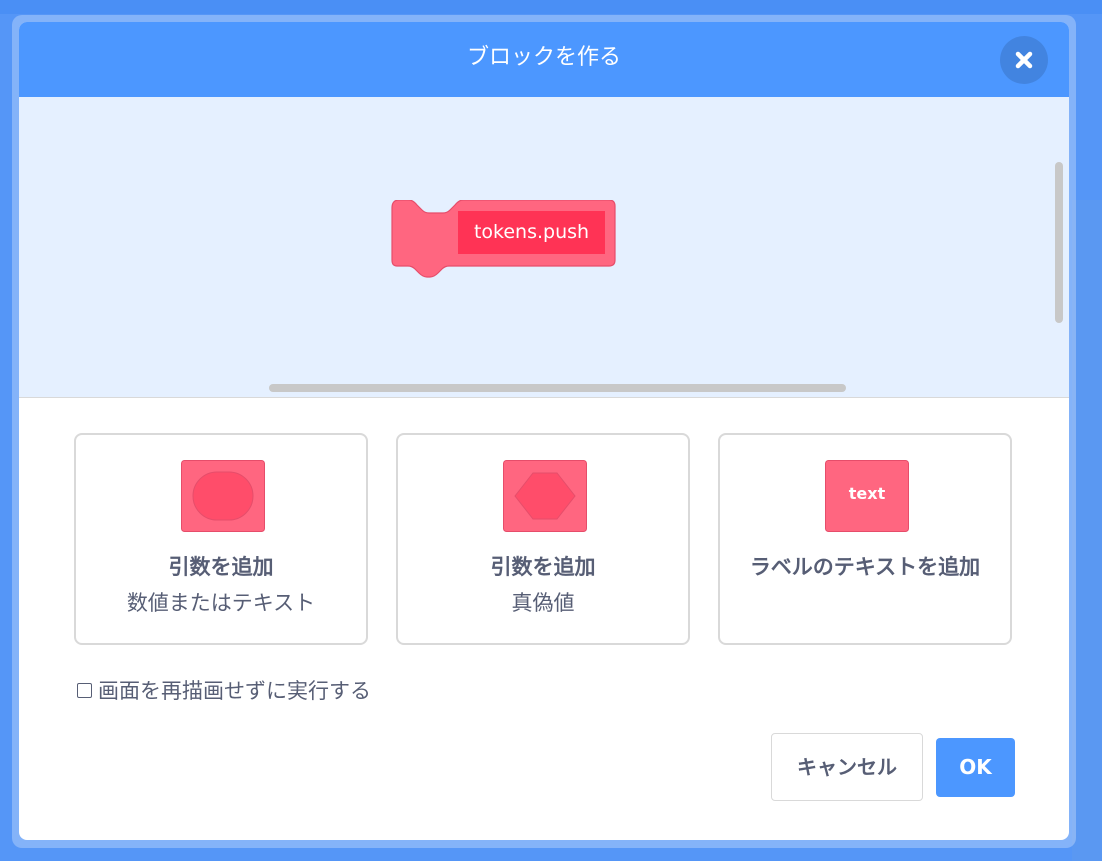  Describe the element at coordinates (847, 767) in the screenshot. I see `cancel-button: キャンセル` at that location.